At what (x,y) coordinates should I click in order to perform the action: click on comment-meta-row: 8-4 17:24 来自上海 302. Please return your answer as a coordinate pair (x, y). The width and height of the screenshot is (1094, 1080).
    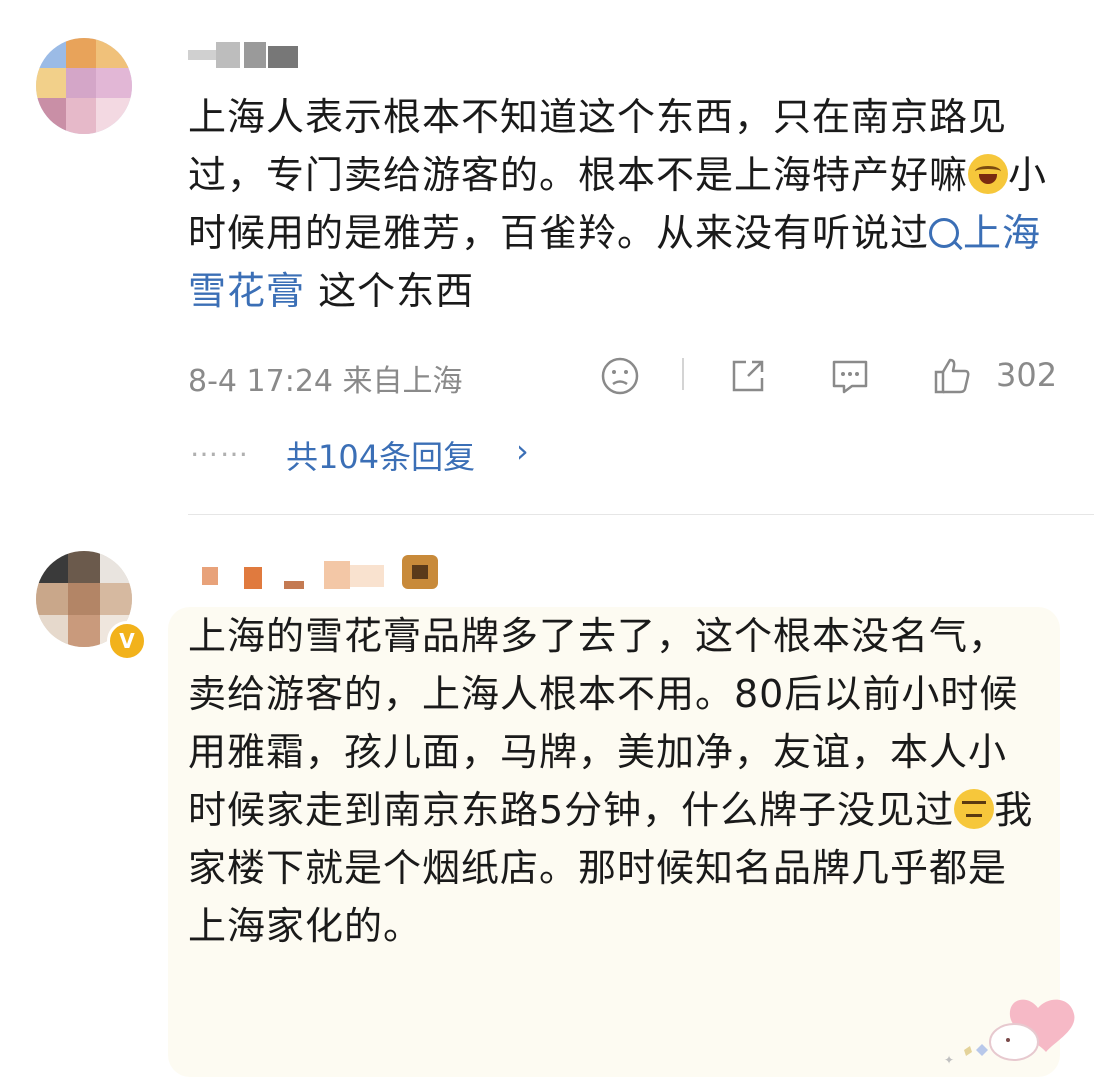
    Looking at the image, I should click on (628, 375).